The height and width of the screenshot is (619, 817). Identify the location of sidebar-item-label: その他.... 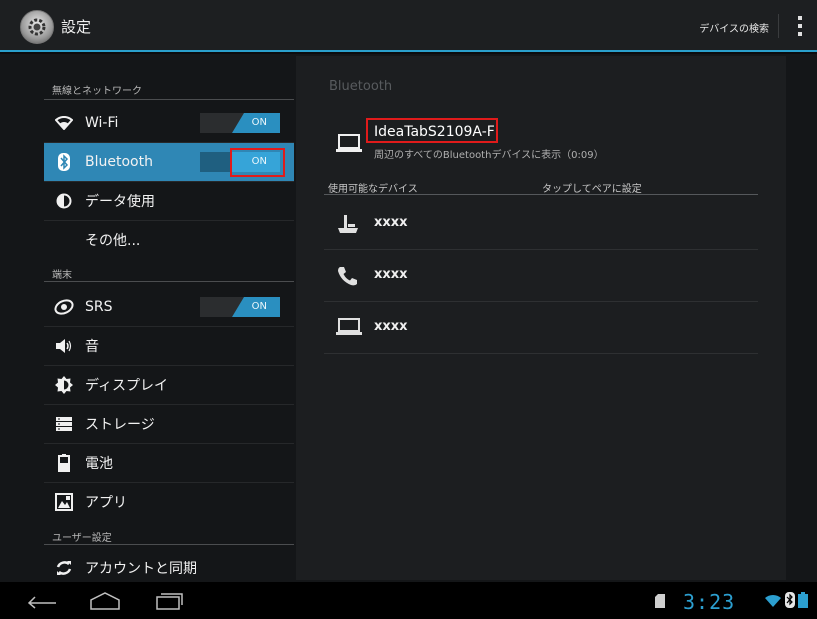
(113, 241).